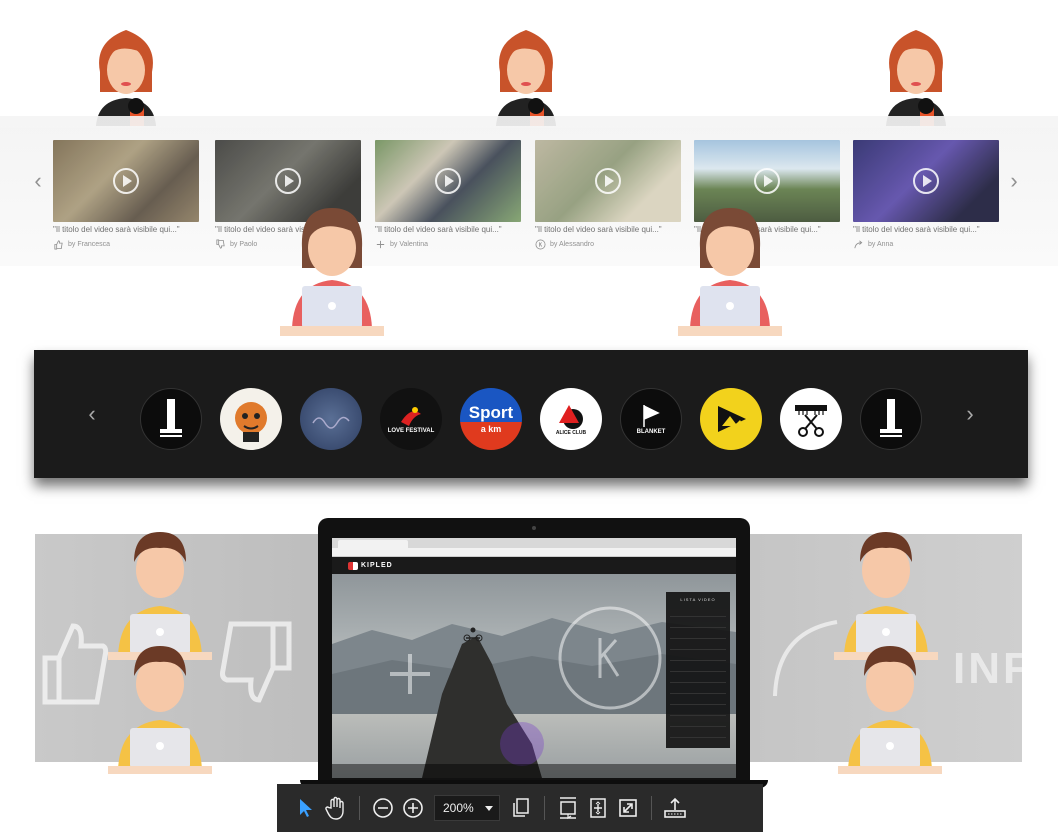 The width and height of the screenshot is (1058, 834). Describe the element at coordinates (38, 181) in the screenshot. I see `carousel-prev-arrow: ‹` at that location.